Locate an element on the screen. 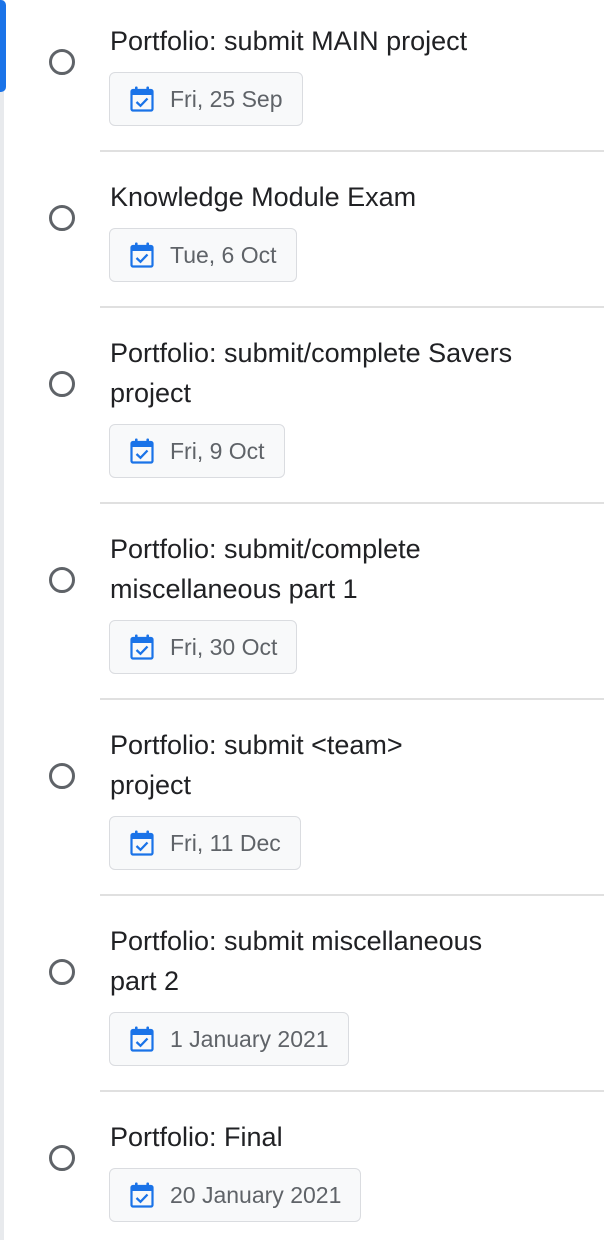 The image size is (604, 1252). due-date-text: Fri, 25 Sep is located at coordinates (226, 98).